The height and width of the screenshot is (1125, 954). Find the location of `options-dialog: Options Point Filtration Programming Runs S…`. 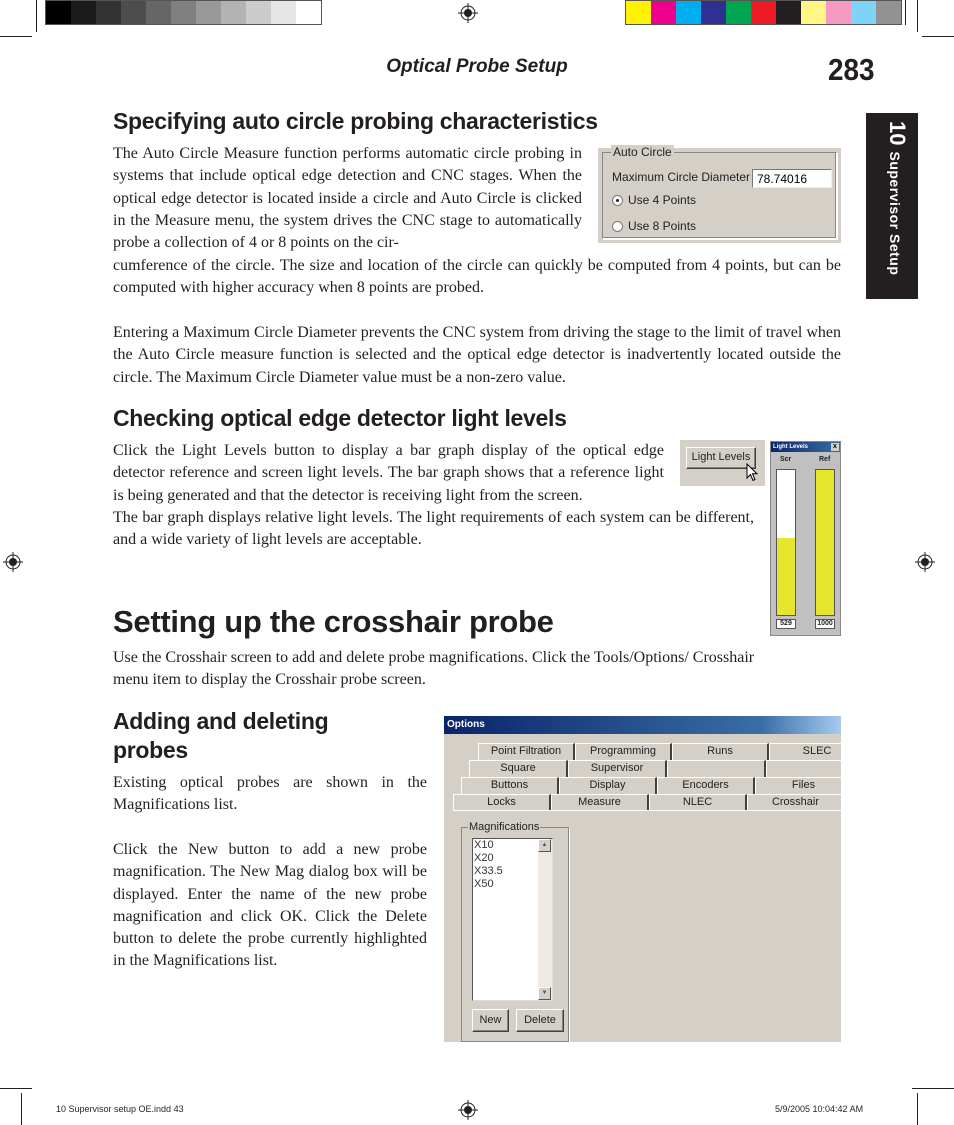

options-dialog: Options Point Filtration Programming Runs S… is located at coordinates (642, 879).